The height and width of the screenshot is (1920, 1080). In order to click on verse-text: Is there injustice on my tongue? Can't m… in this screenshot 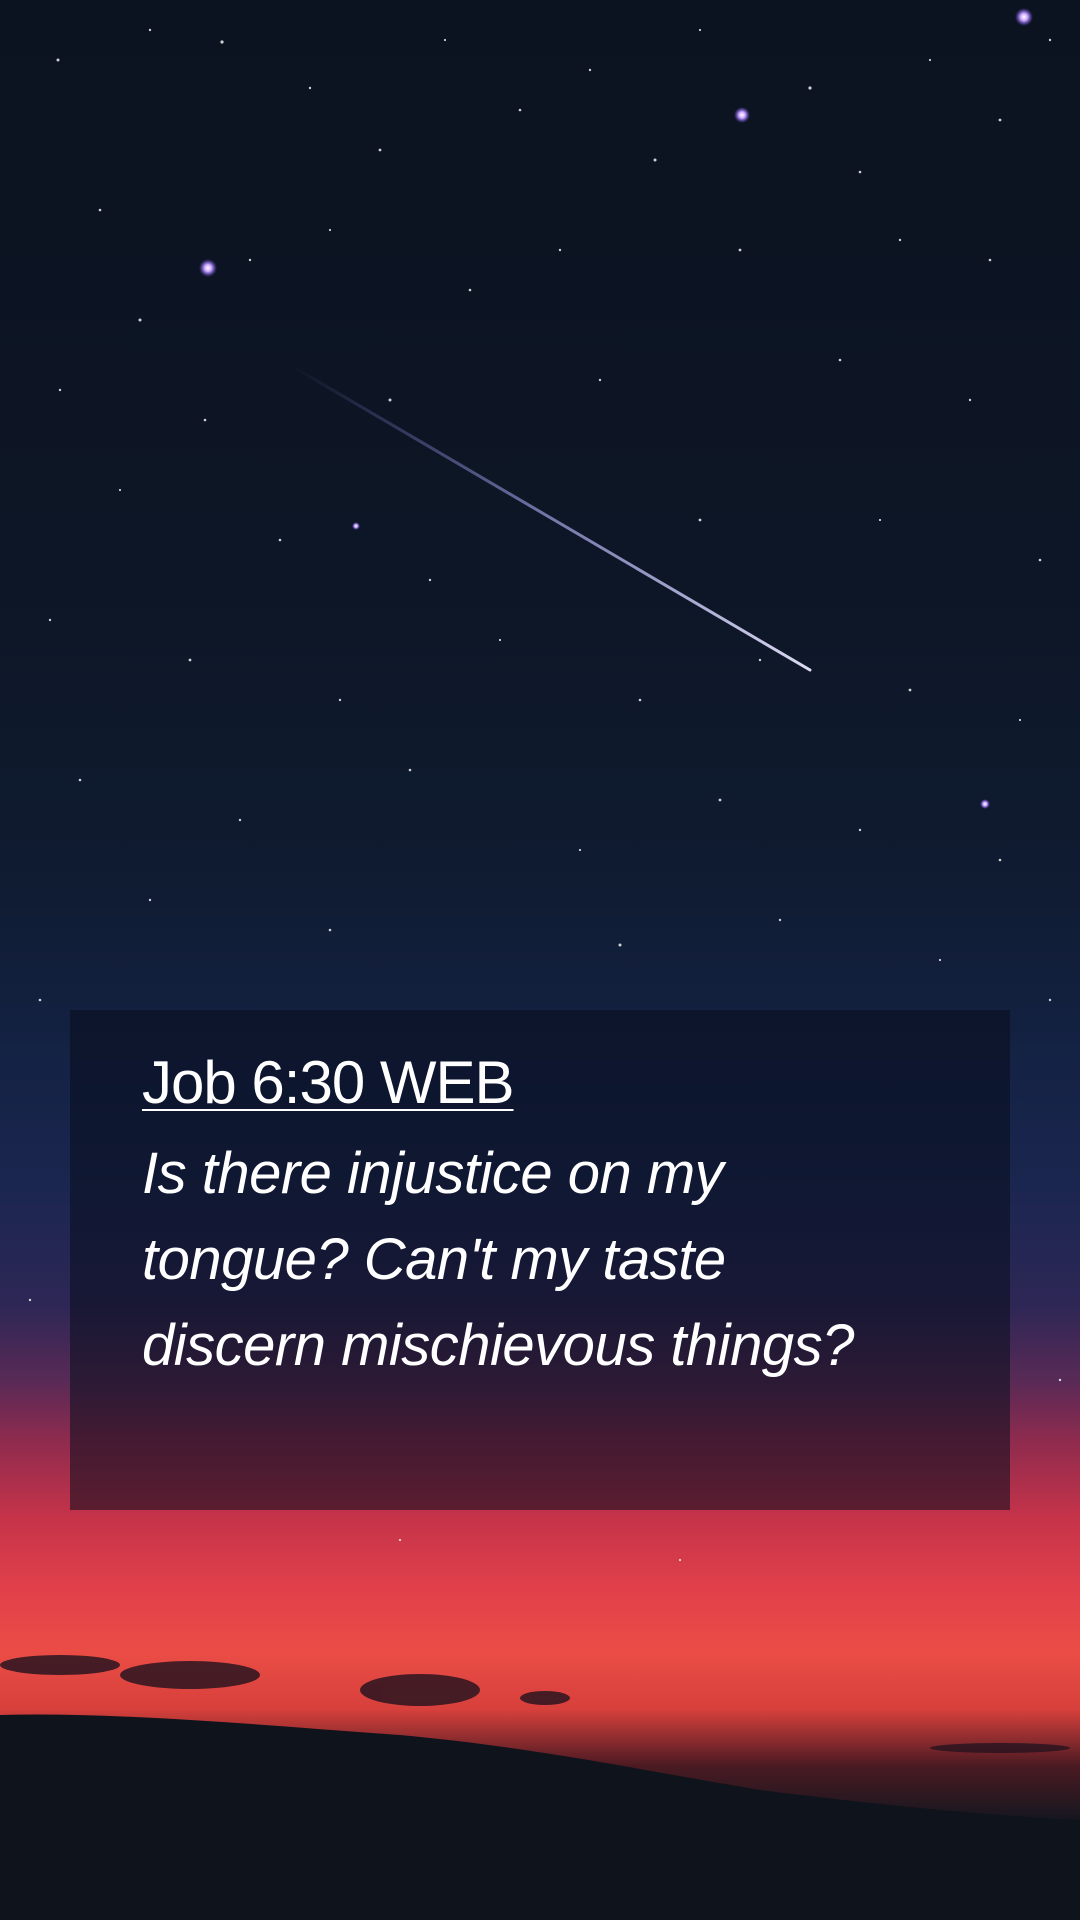, I will do `click(498, 1259)`.